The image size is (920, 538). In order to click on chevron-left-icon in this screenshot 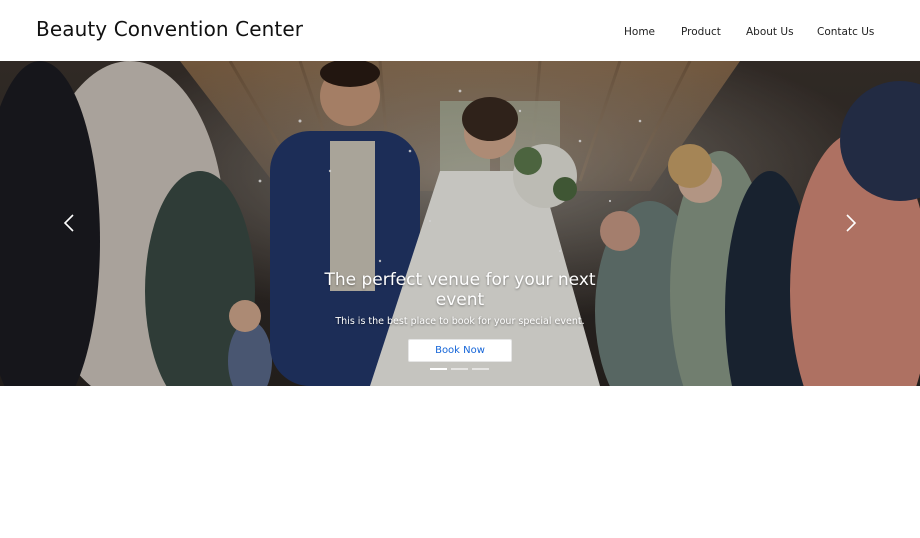, I will do `click(68, 223)`.